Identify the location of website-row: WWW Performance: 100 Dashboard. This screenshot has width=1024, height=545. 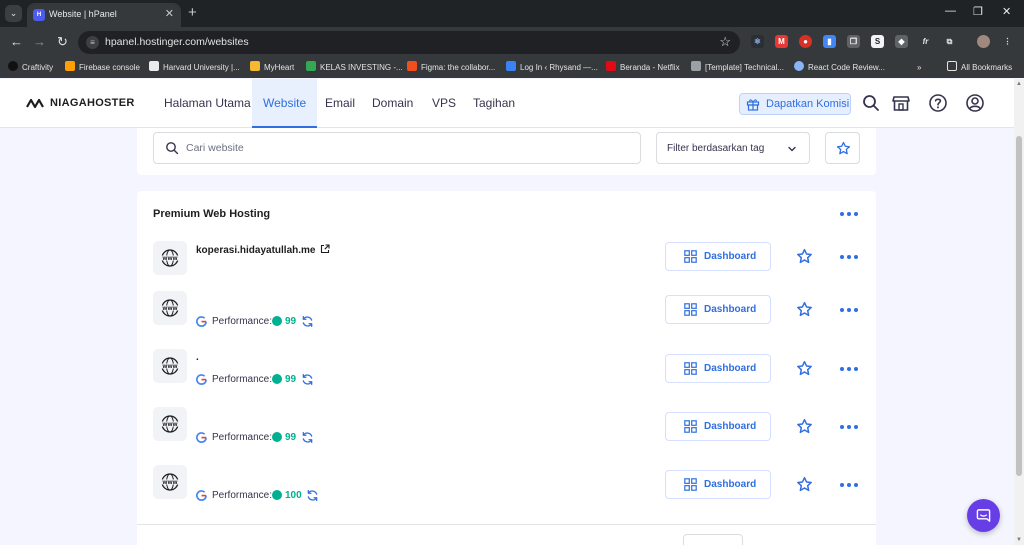
(506, 494).